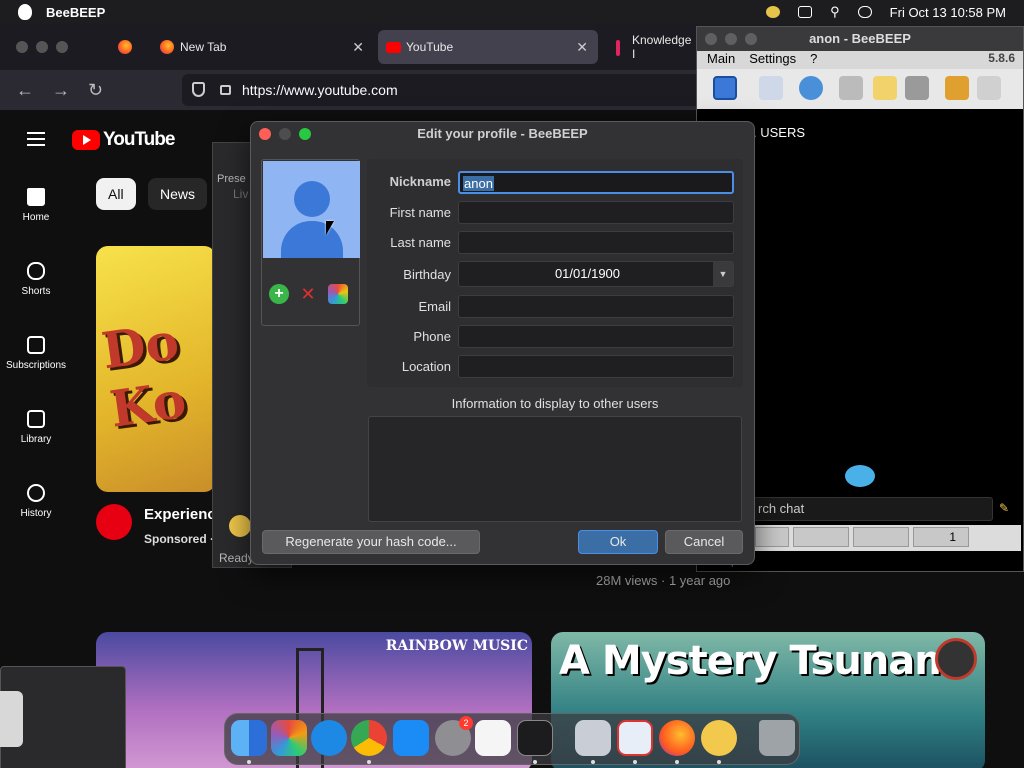 The image size is (1024, 768). I want to click on profile-icon, so click(725, 88).